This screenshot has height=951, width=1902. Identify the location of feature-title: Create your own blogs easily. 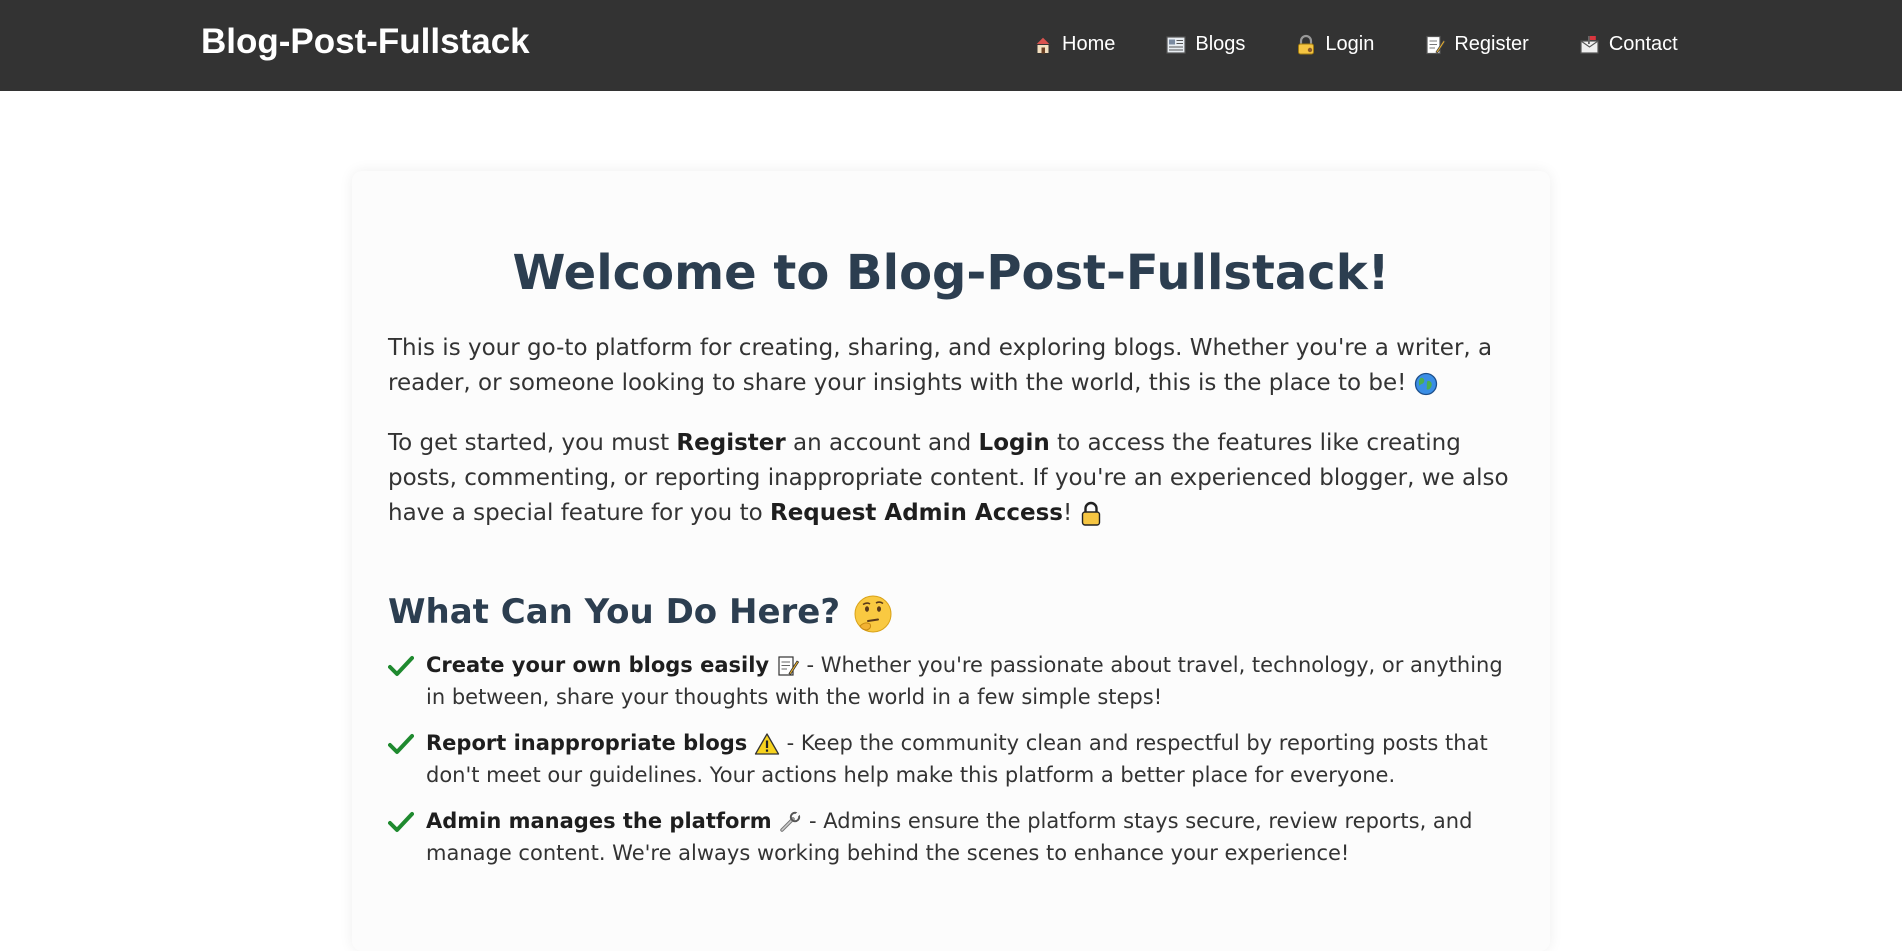
(598, 664).